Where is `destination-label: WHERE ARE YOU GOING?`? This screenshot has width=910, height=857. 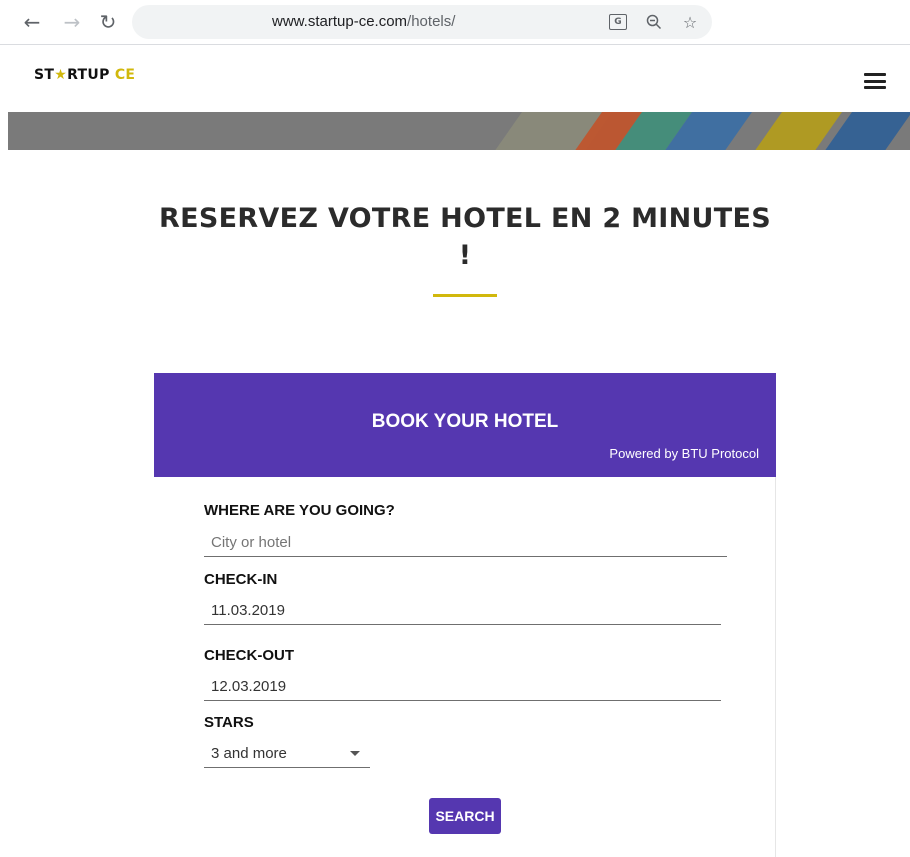 destination-label: WHERE ARE YOU GOING? is located at coordinates (299, 510).